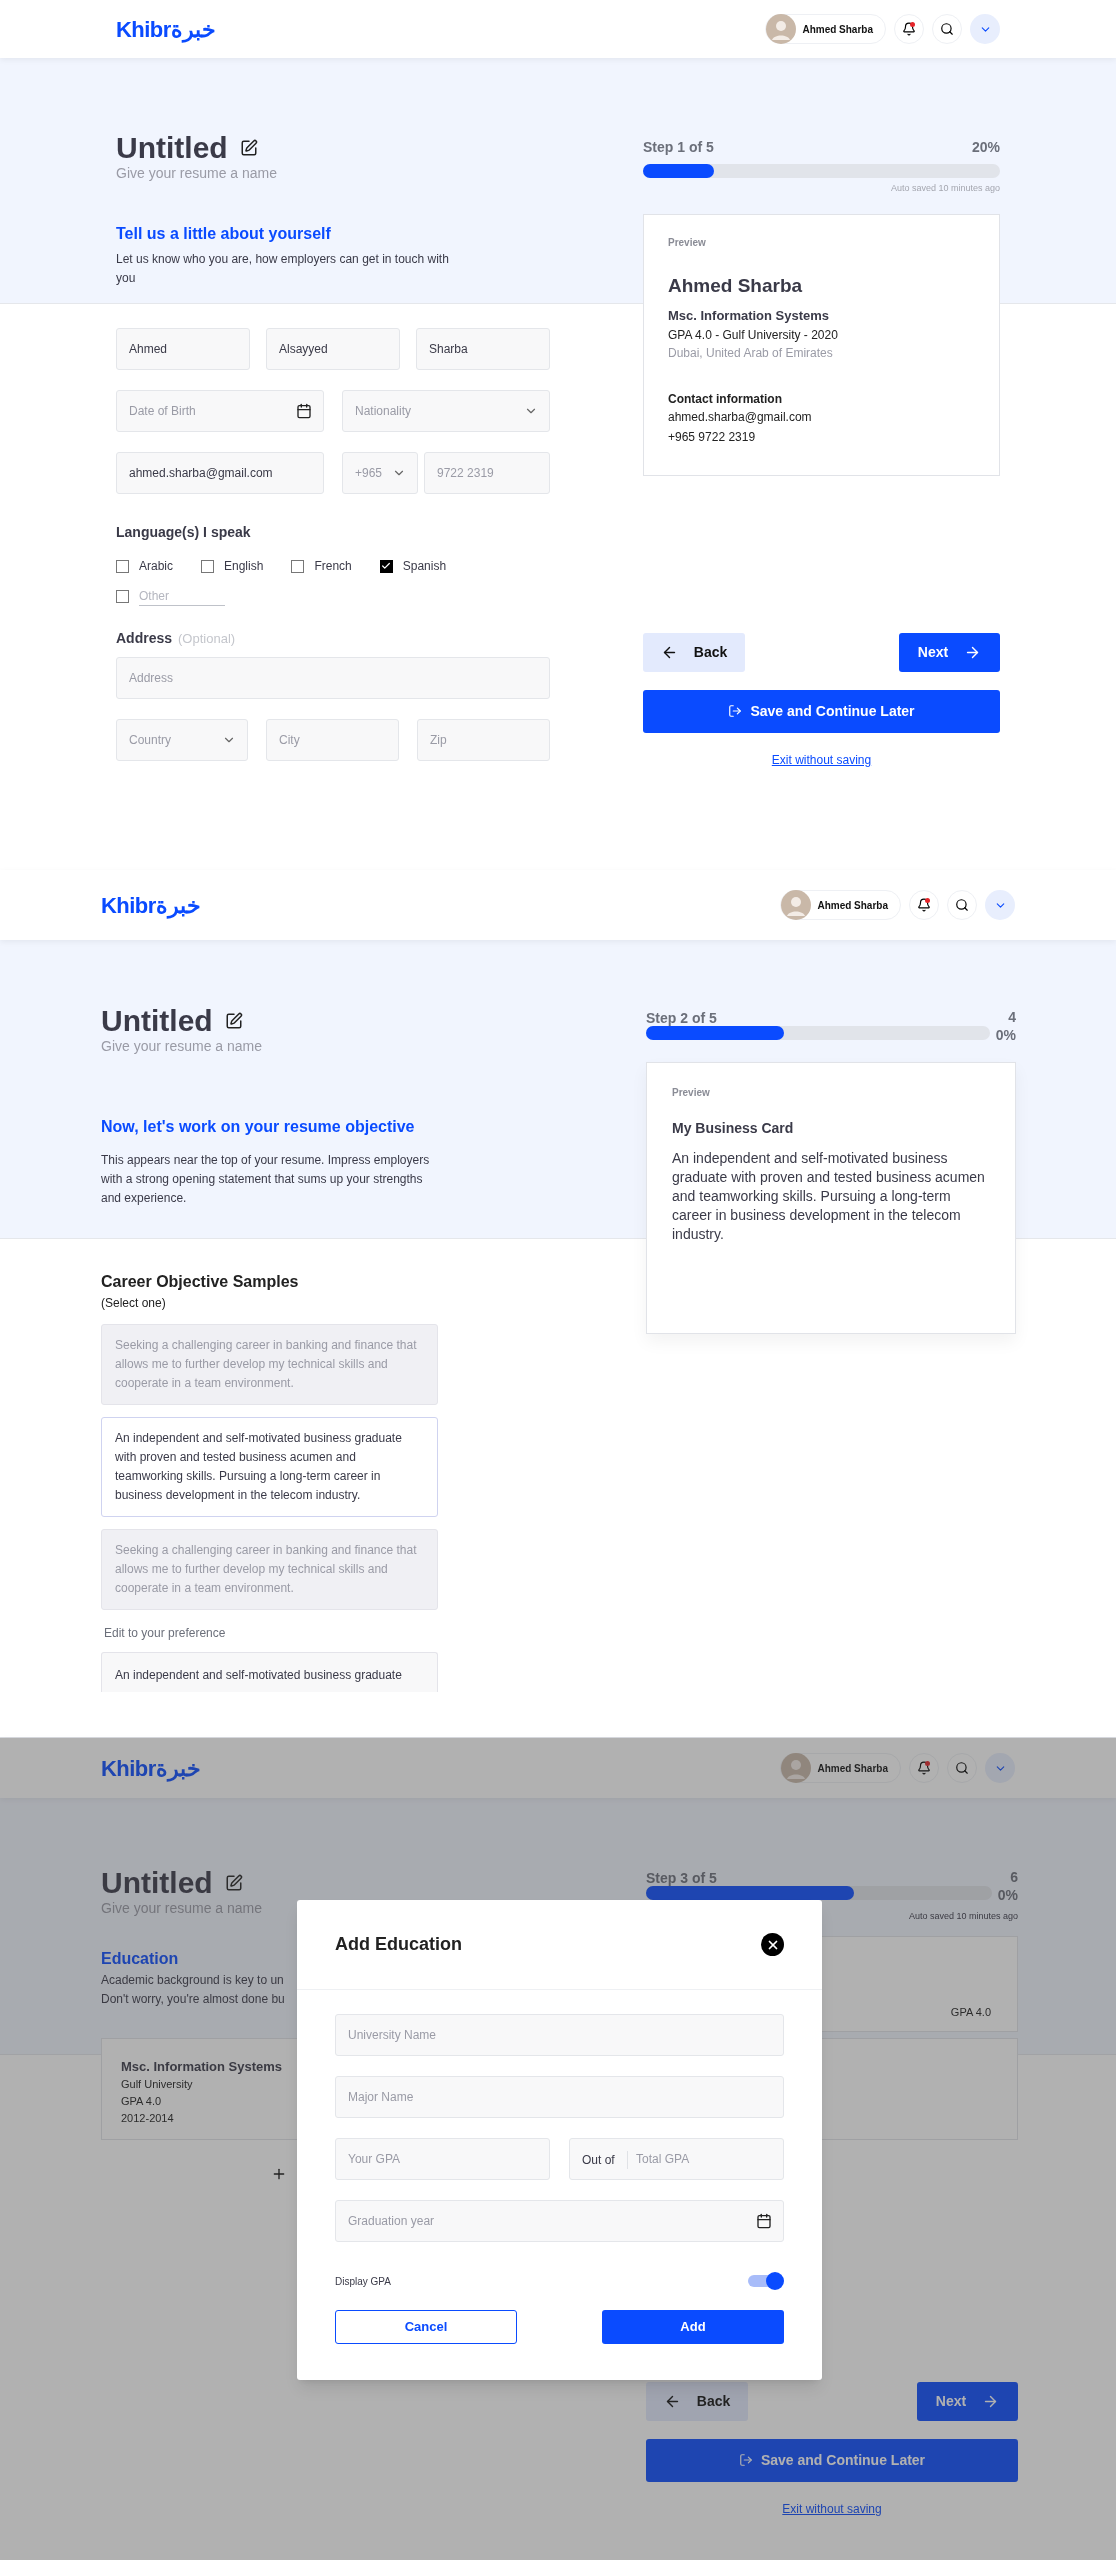 This screenshot has width=1116, height=2560. I want to click on samples-hint: (Select one), so click(134, 1303).